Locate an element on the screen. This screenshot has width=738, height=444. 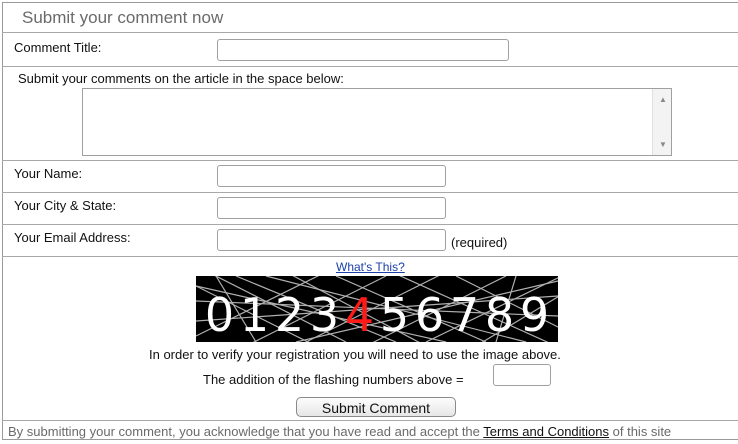
captcha-image: 0 1 2 3 4 5 6 7 8 9 is located at coordinates (377, 309).